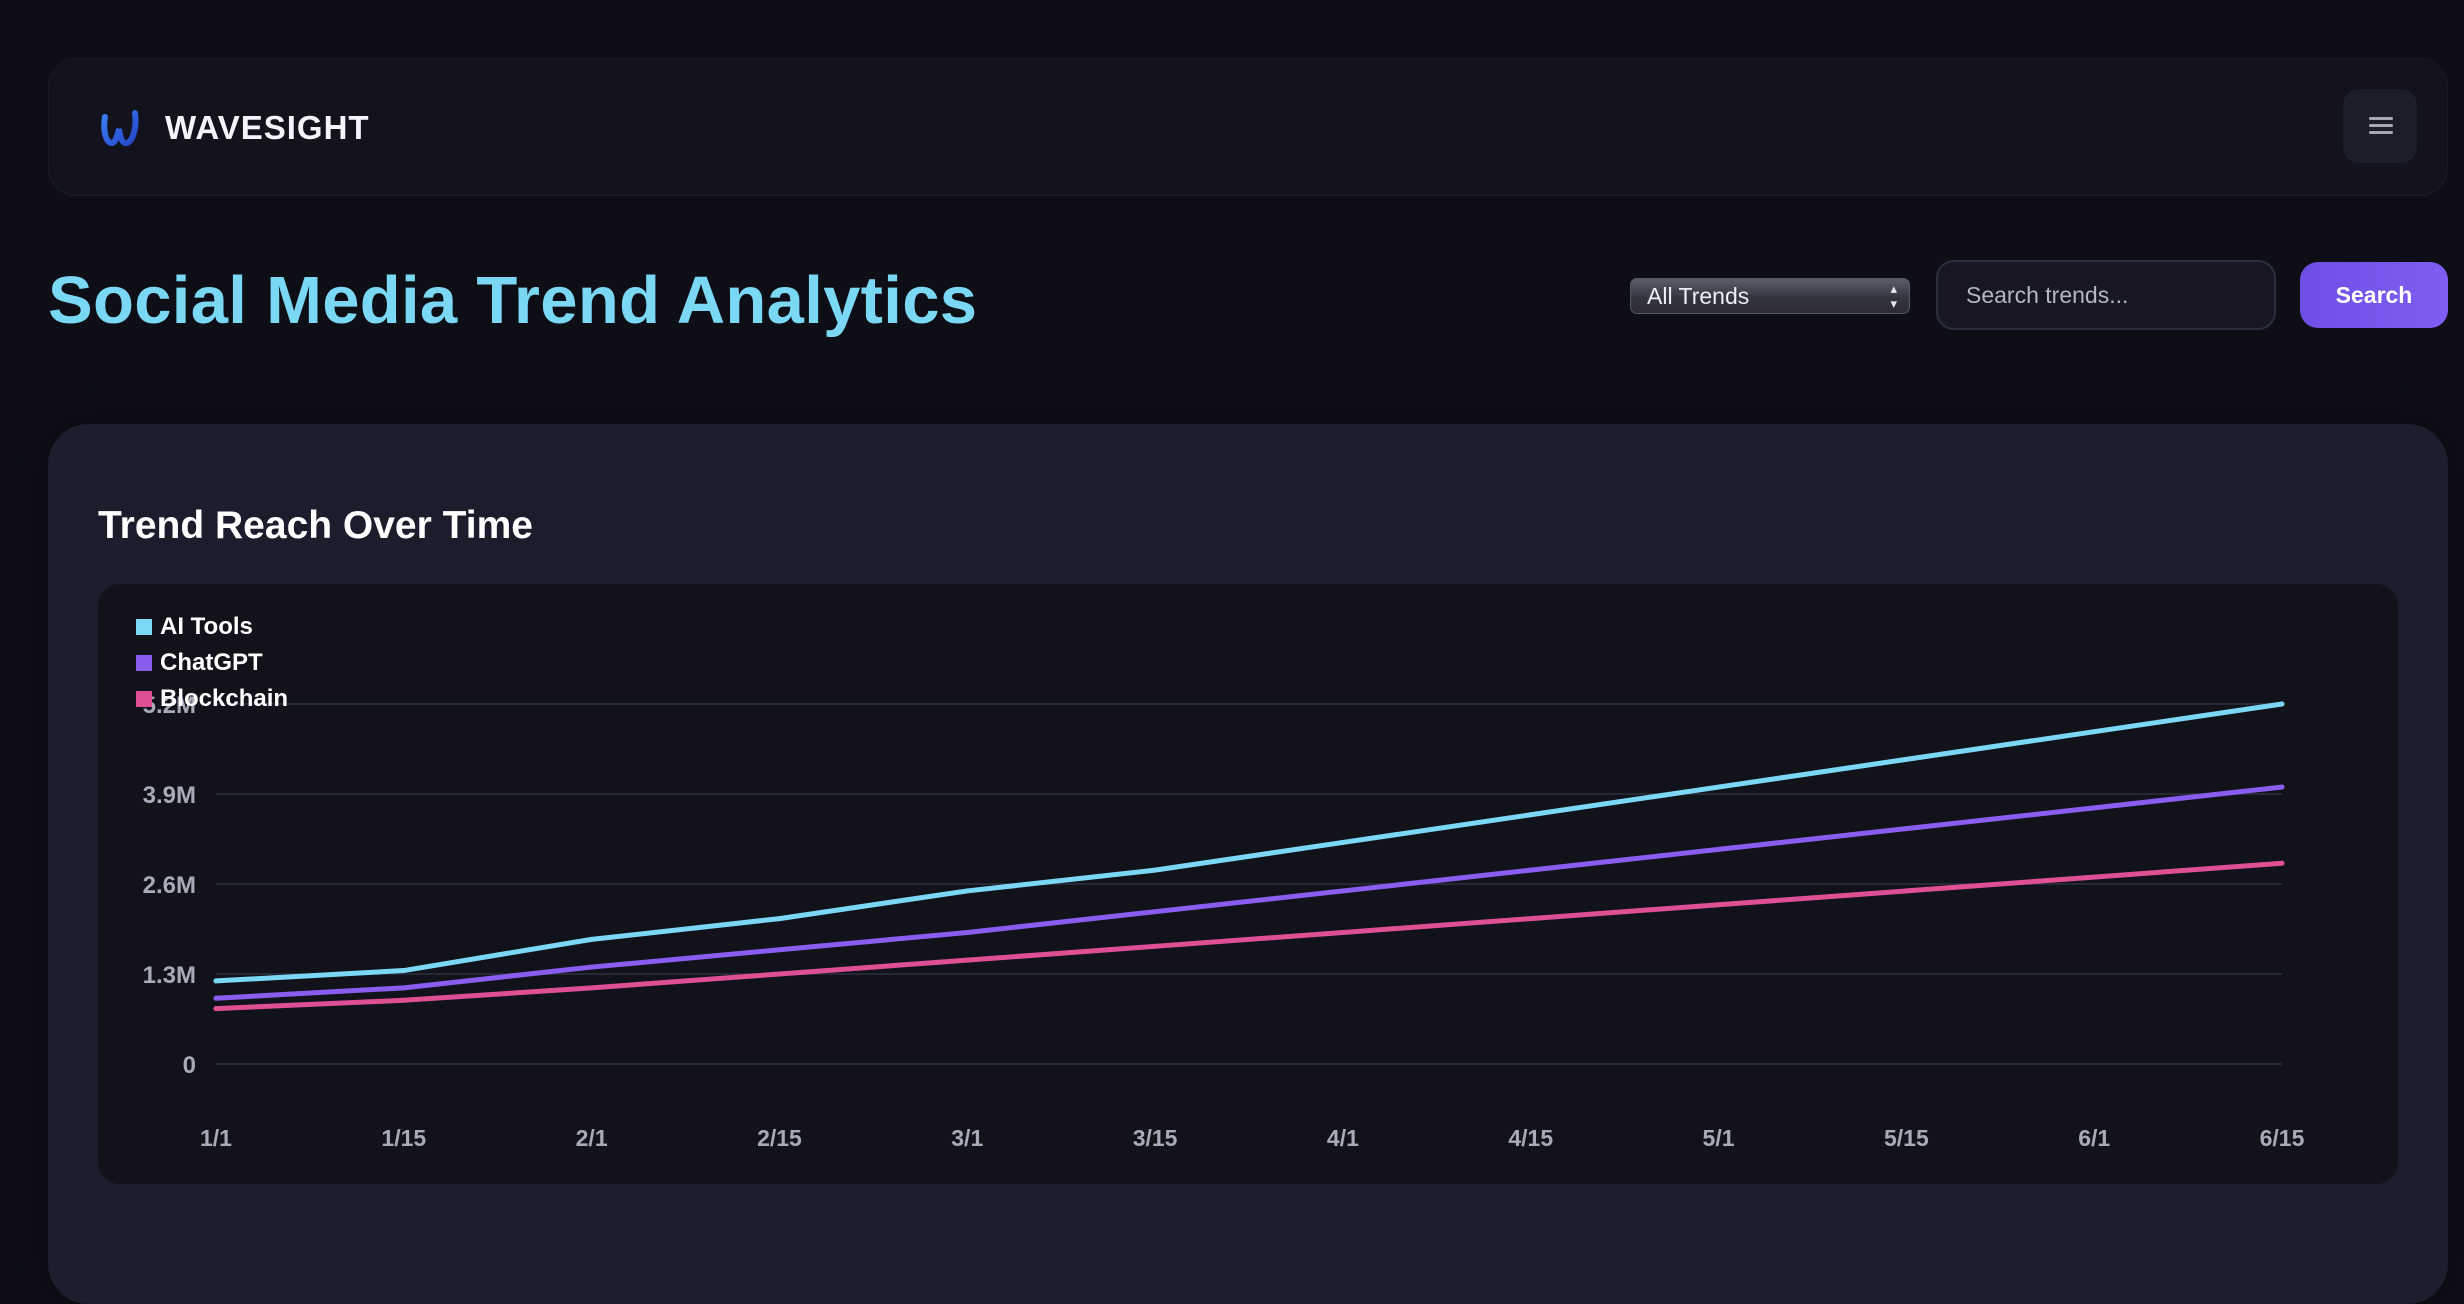  What do you see at coordinates (206, 626) in the screenshot?
I see `legend-label: AI Tools` at bounding box center [206, 626].